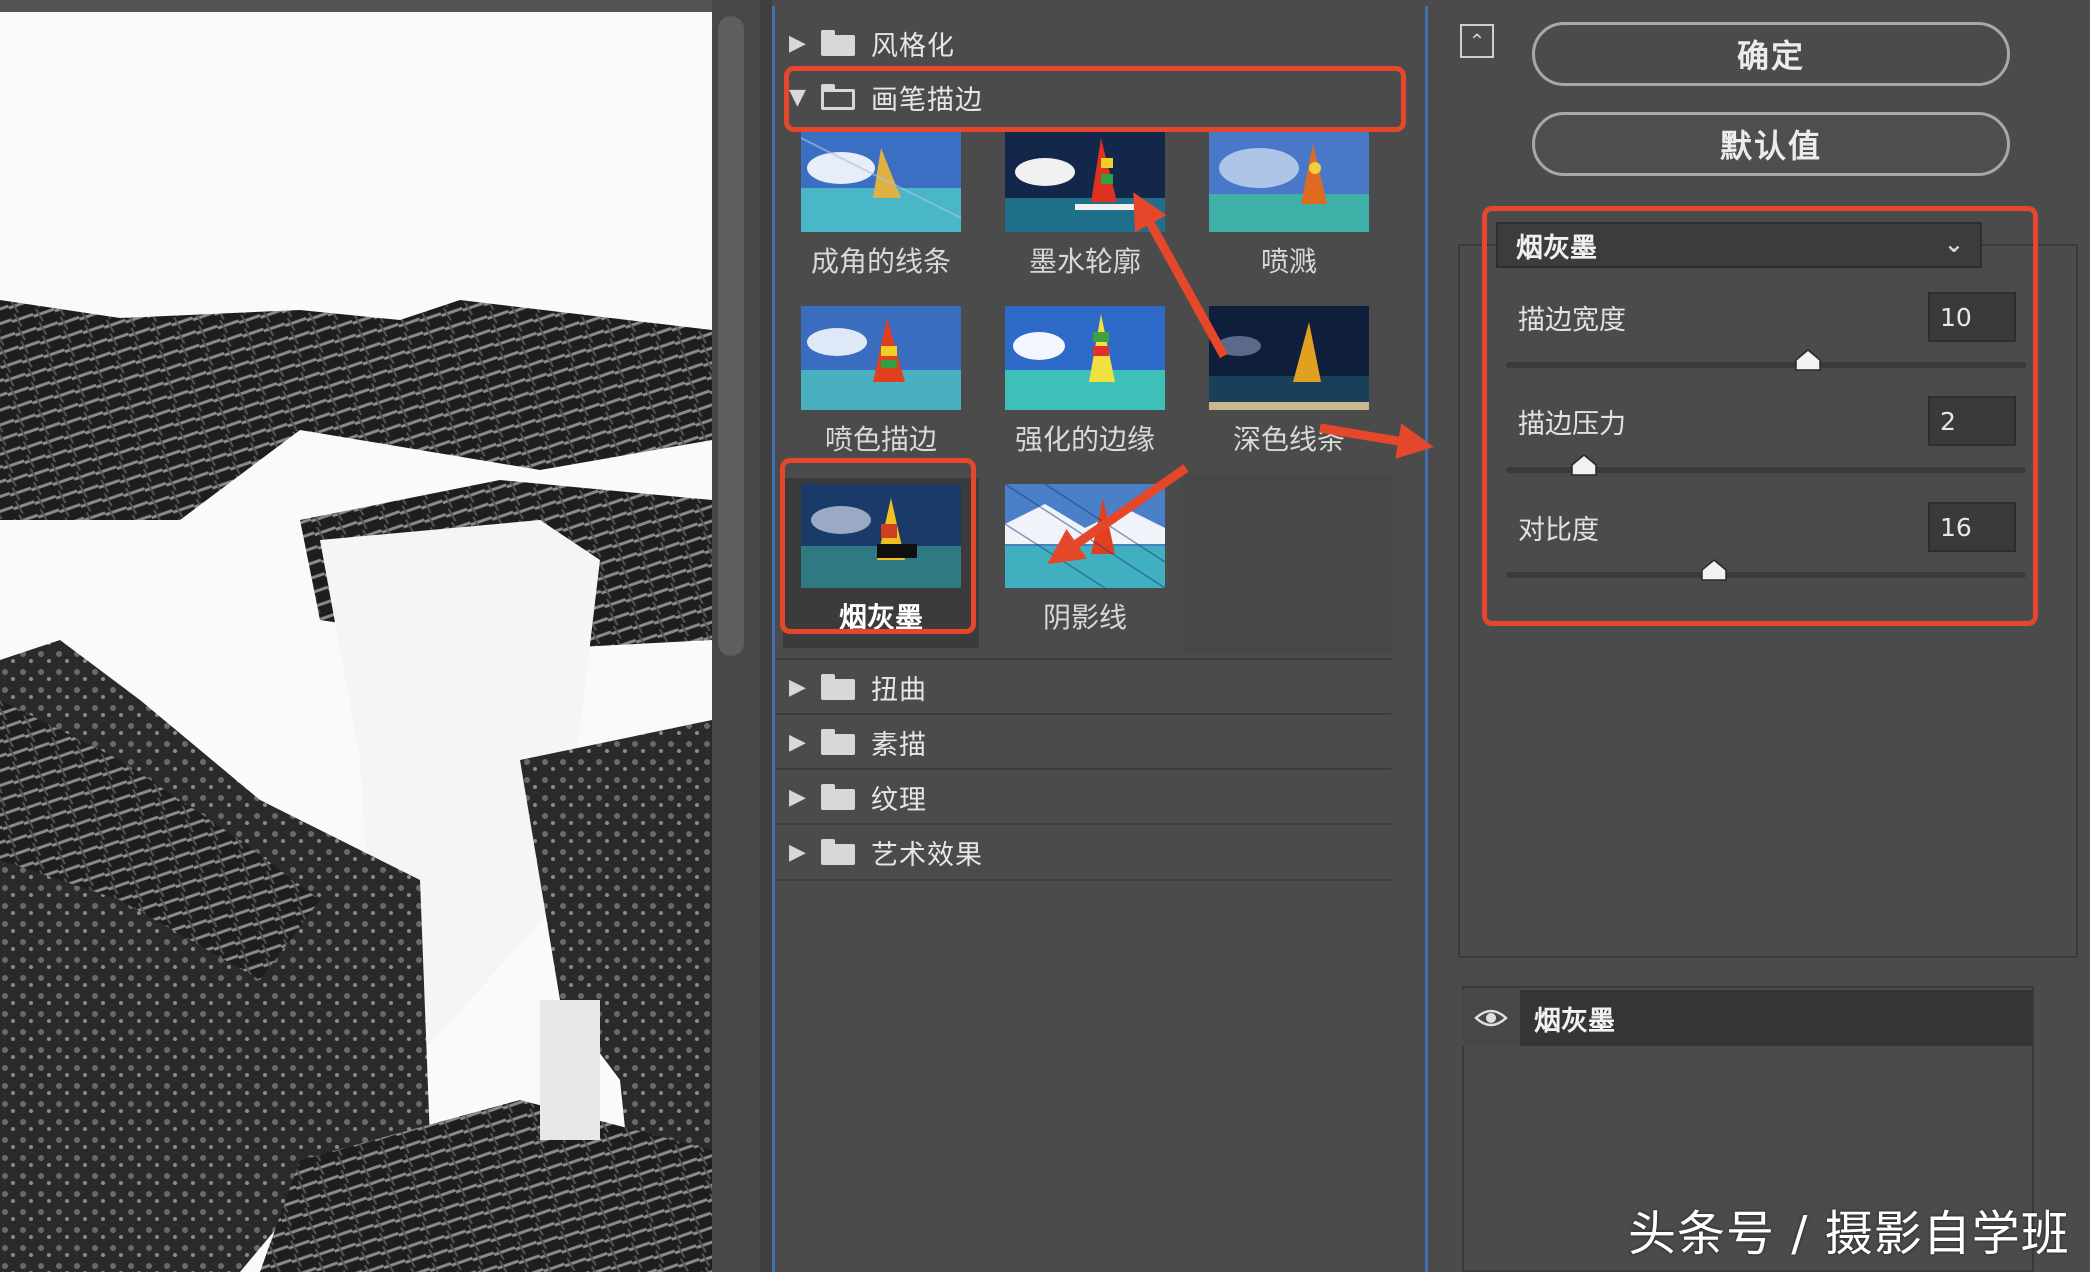 The height and width of the screenshot is (1272, 2090). What do you see at coordinates (1288, 439) in the screenshot?
I see `thumbnail-label: 深色线条` at bounding box center [1288, 439].